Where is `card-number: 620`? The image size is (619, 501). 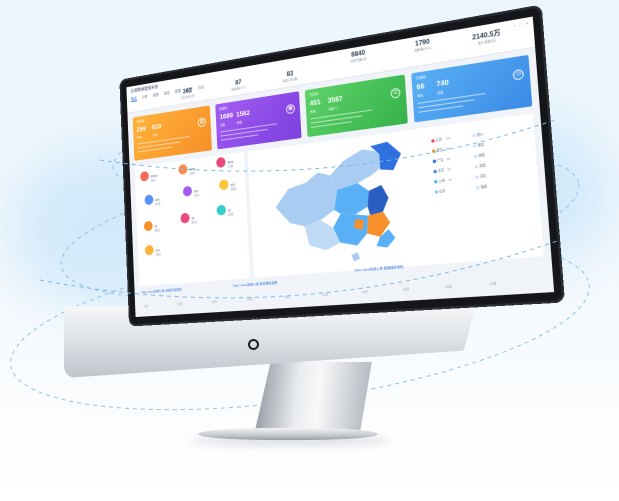 card-number: 620 is located at coordinates (156, 127).